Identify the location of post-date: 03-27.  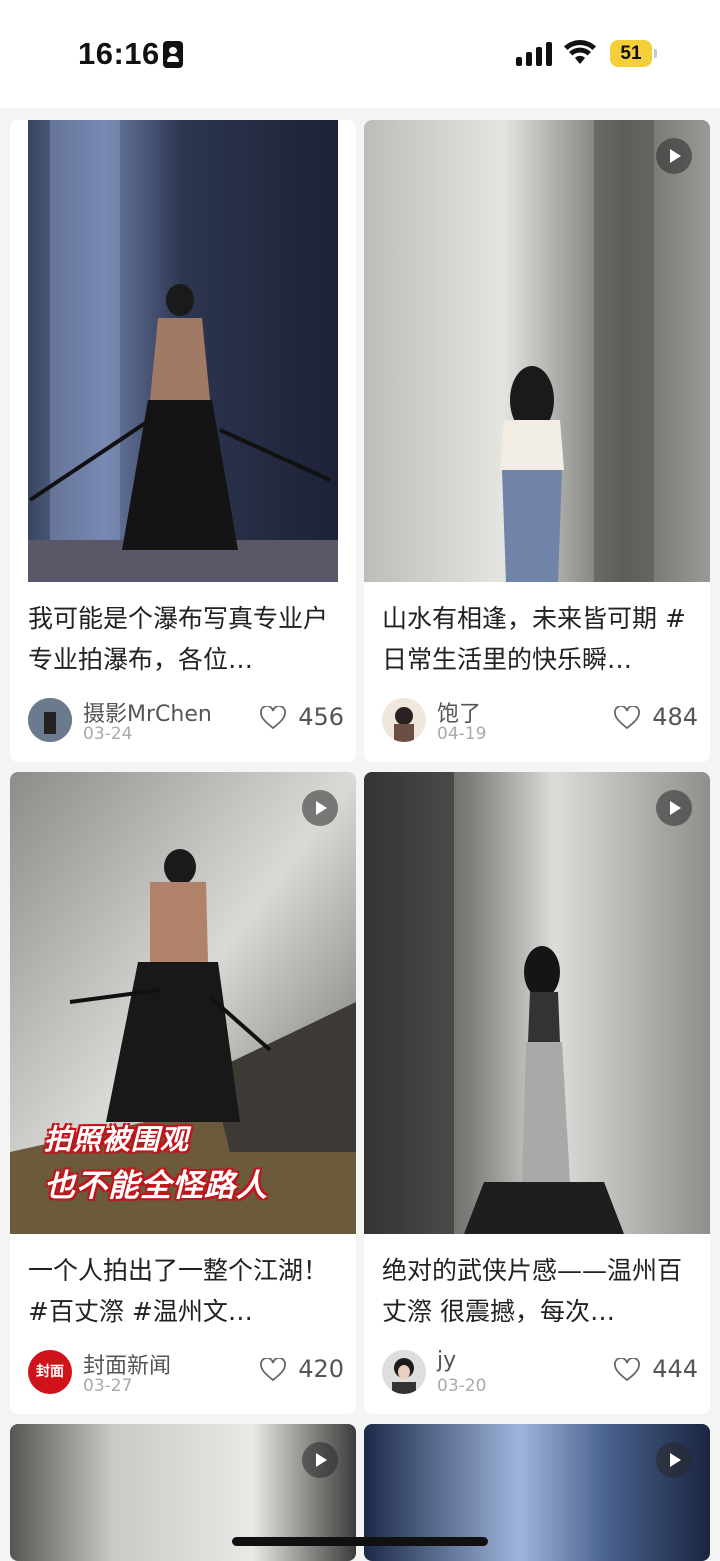
(108, 1386).